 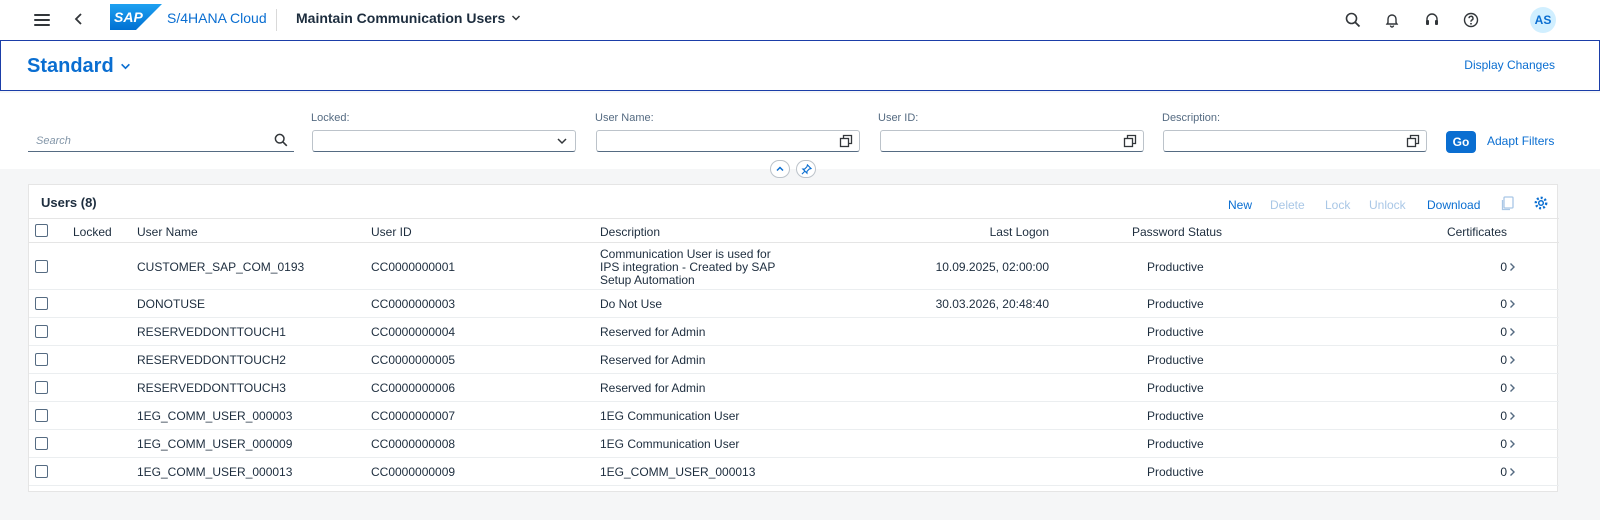 I want to click on description-field, so click(x=1295, y=141).